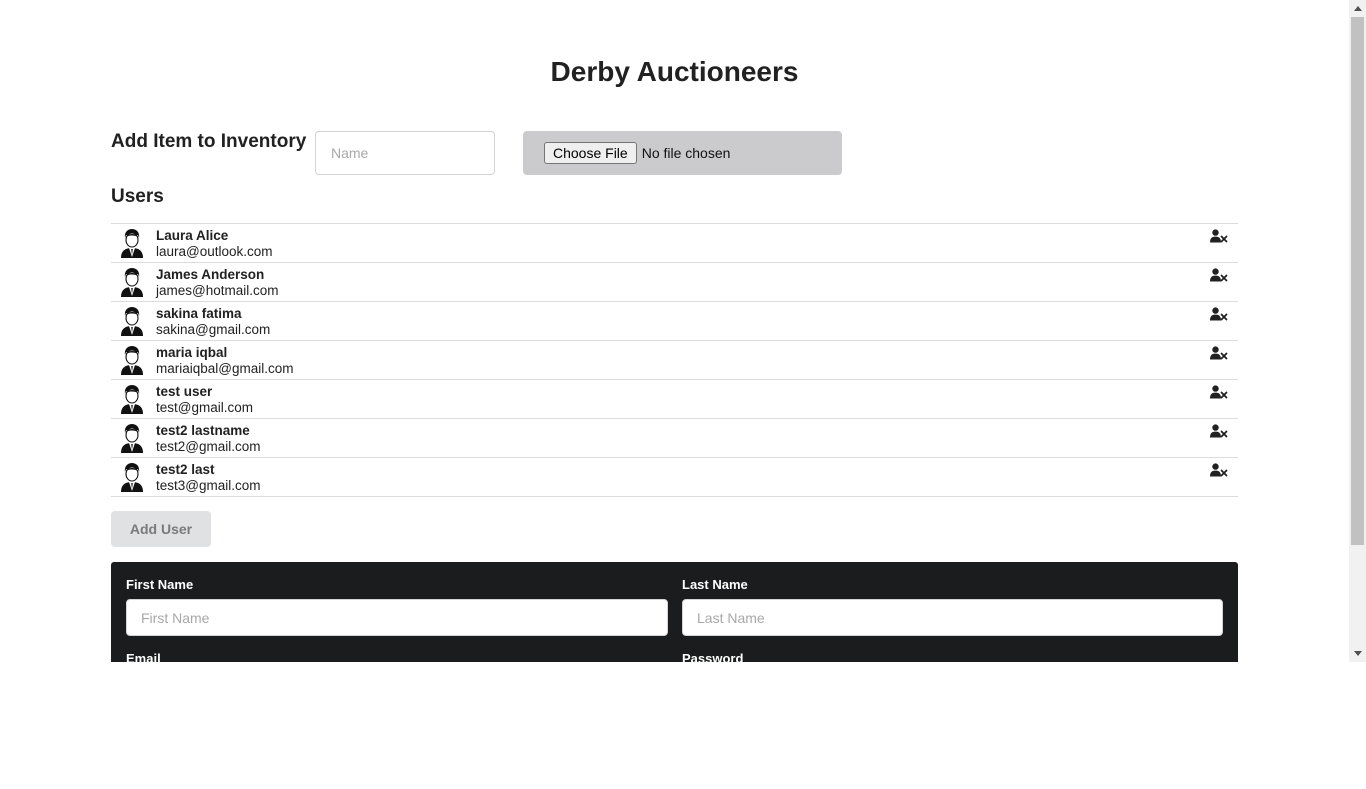 The width and height of the screenshot is (1366, 789). What do you see at coordinates (192, 235) in the screenshot?
I see `user-name: Laura Alice` at bounding box center [192, 235].